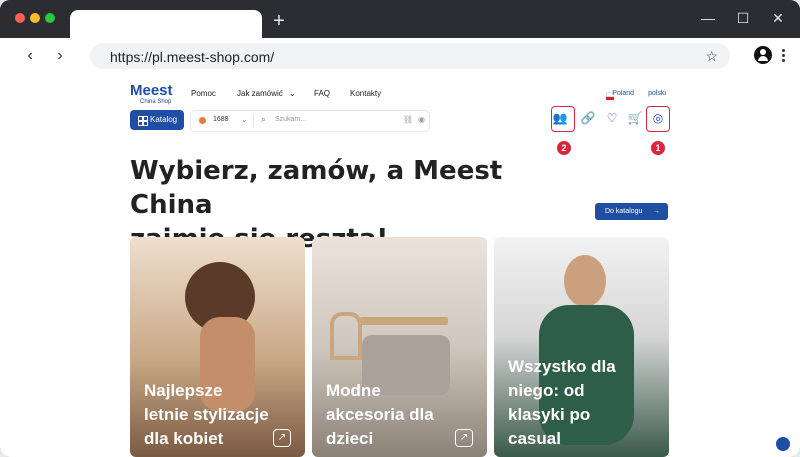 Image resolution: width=800 pixels, height=457 pixels. I want to click on nav-kontakty: Kontakty, so click(365, 93).